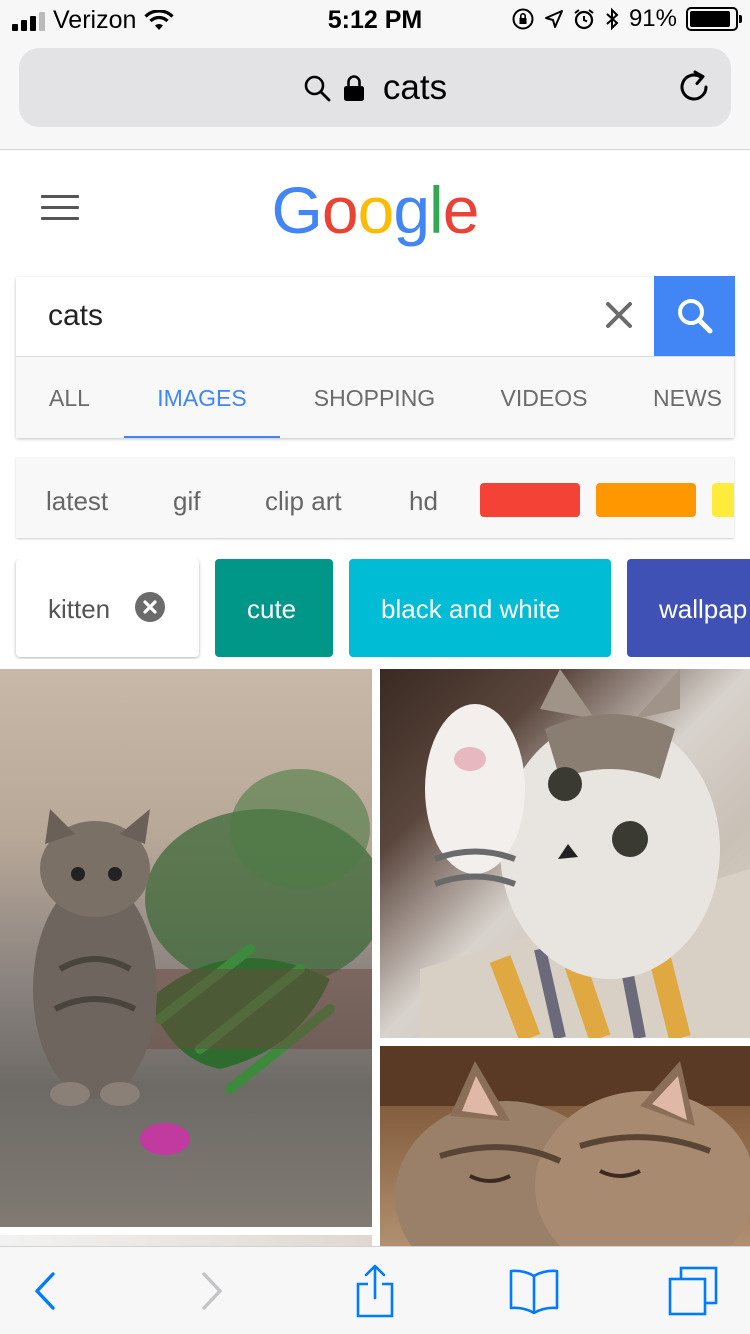  I want to click on image-result-kitten-paw, so click(565, 853).